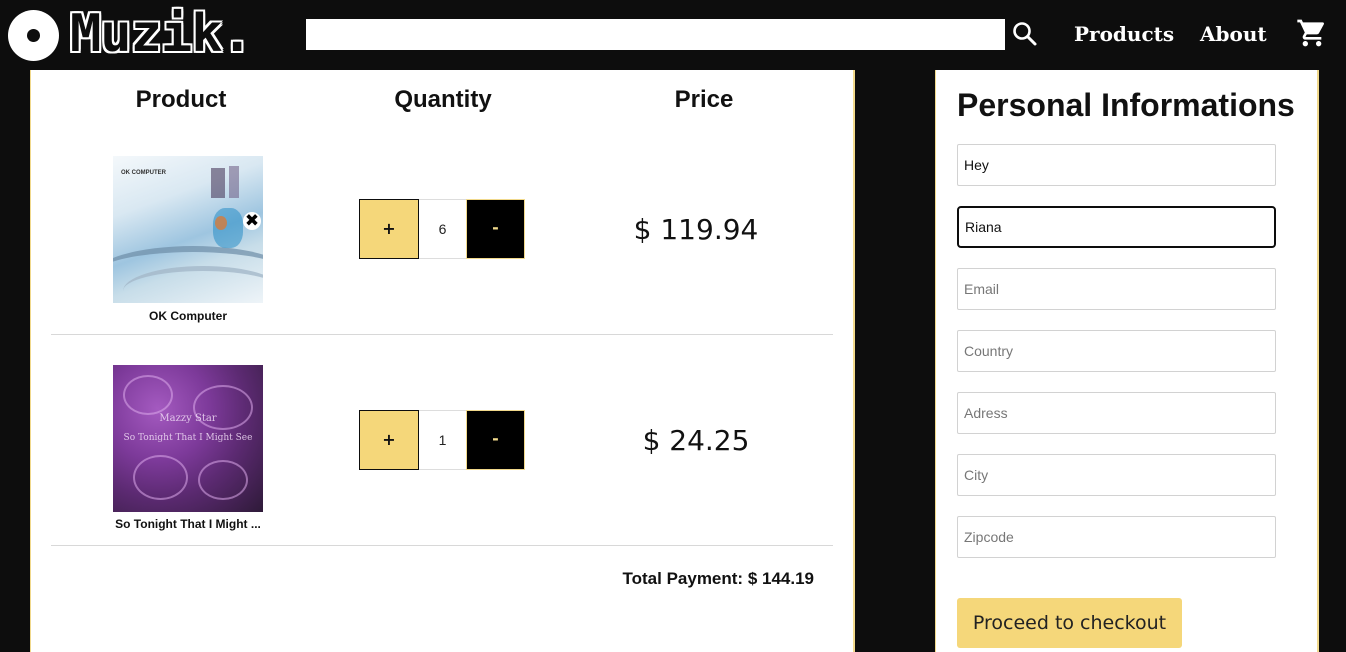  Describe the element at coordinates (443, 99) in the screenshot. I see `column-header-quantity: Quantity` at that location.